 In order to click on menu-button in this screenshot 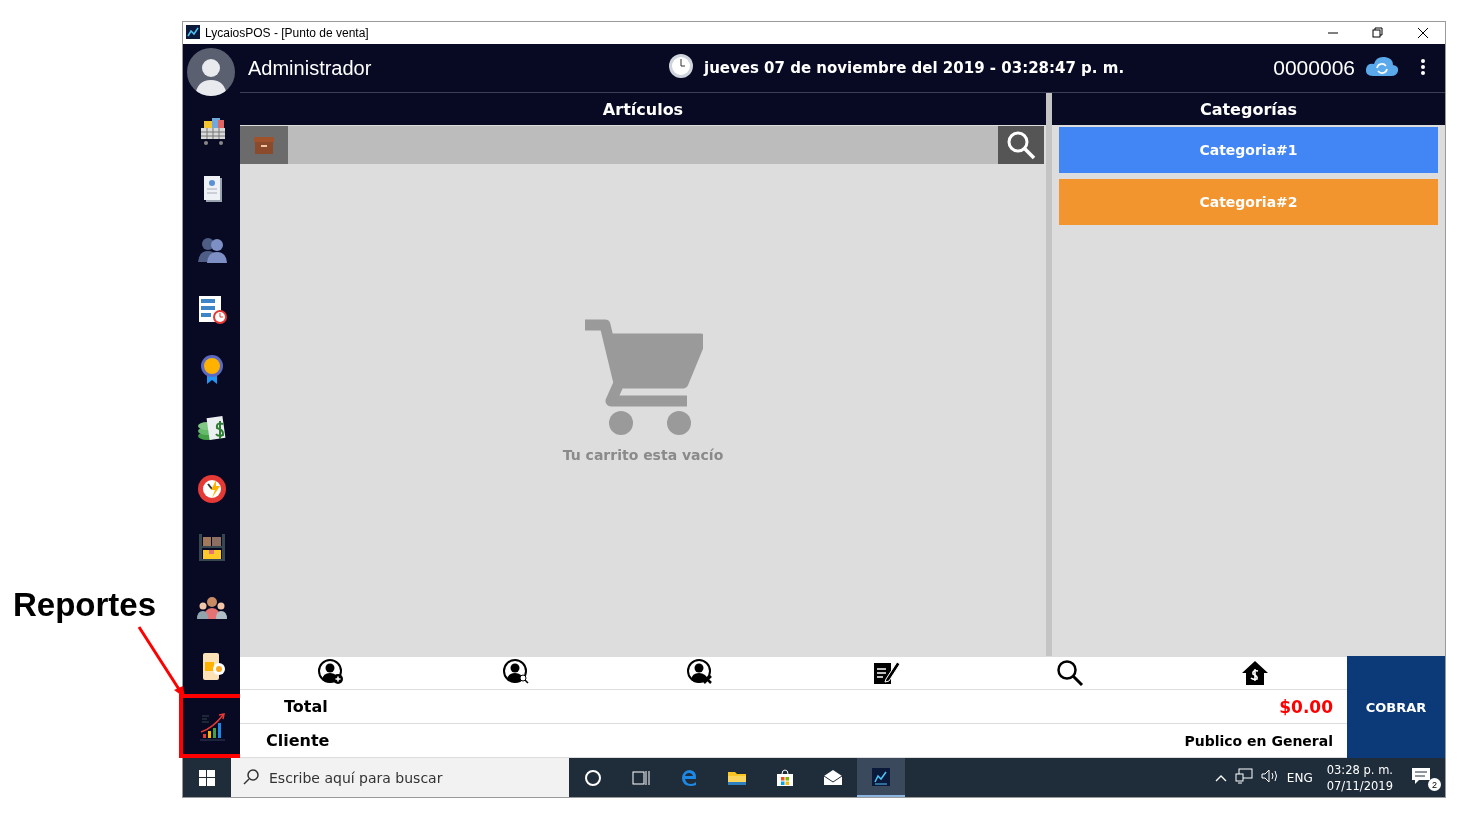, I will do `click(1423, 68)`.